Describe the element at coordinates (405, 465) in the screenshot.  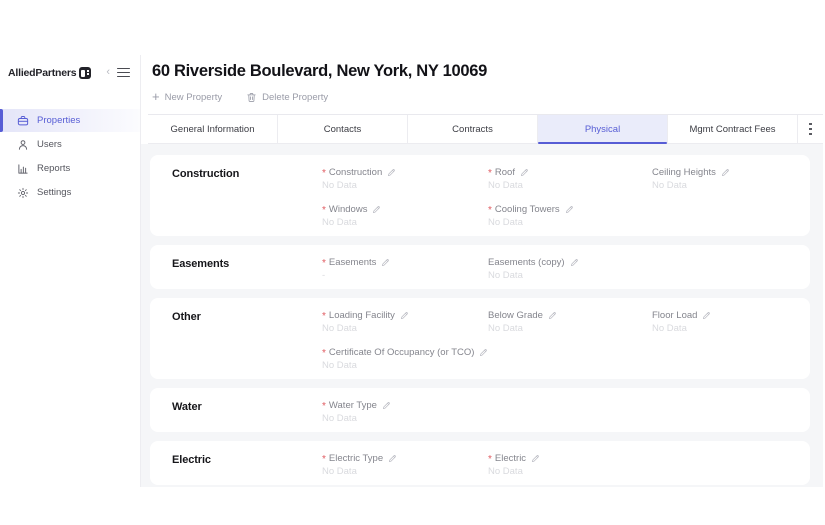
I see `field-electric-type: * Electric Type No Data` at that location.